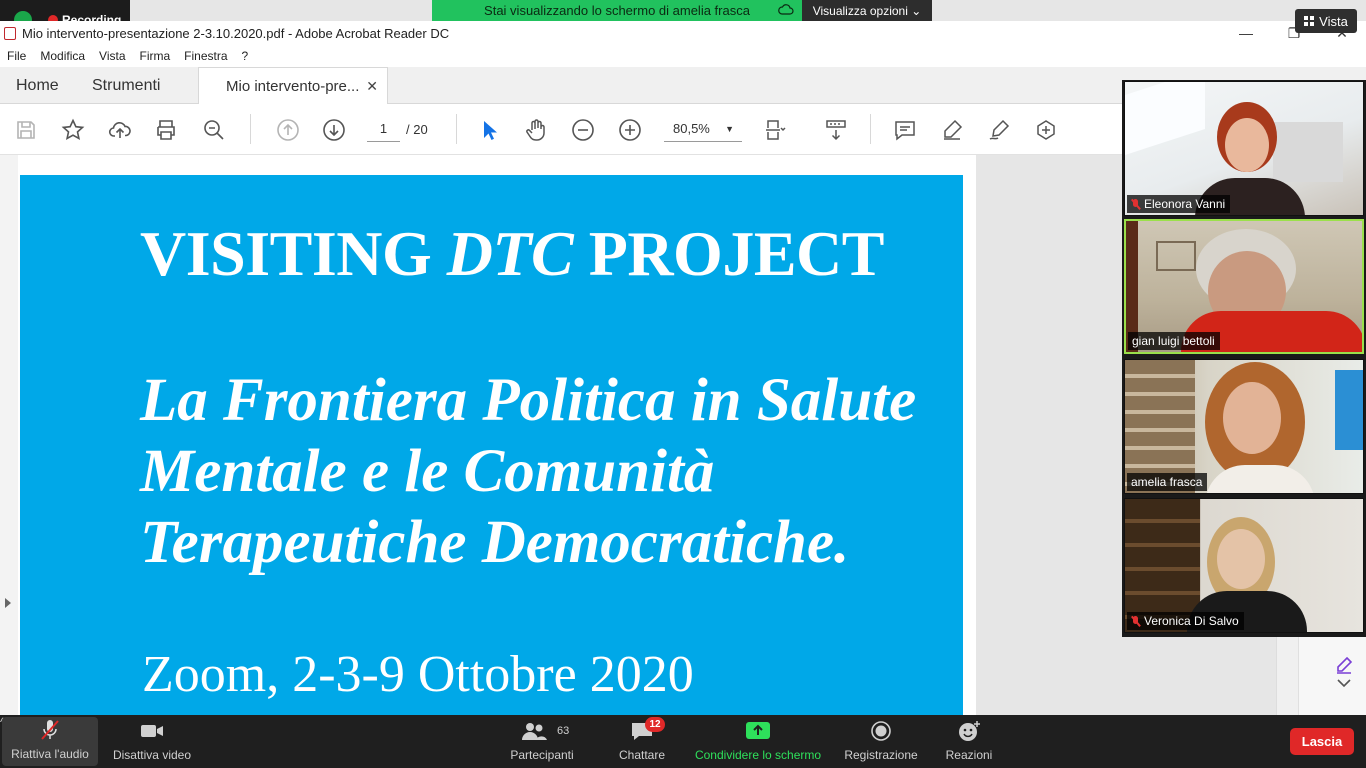 This screenshot has height=768, width=1366. I want to click on leave-meeting-button: Lascia, so click(1322, 741).